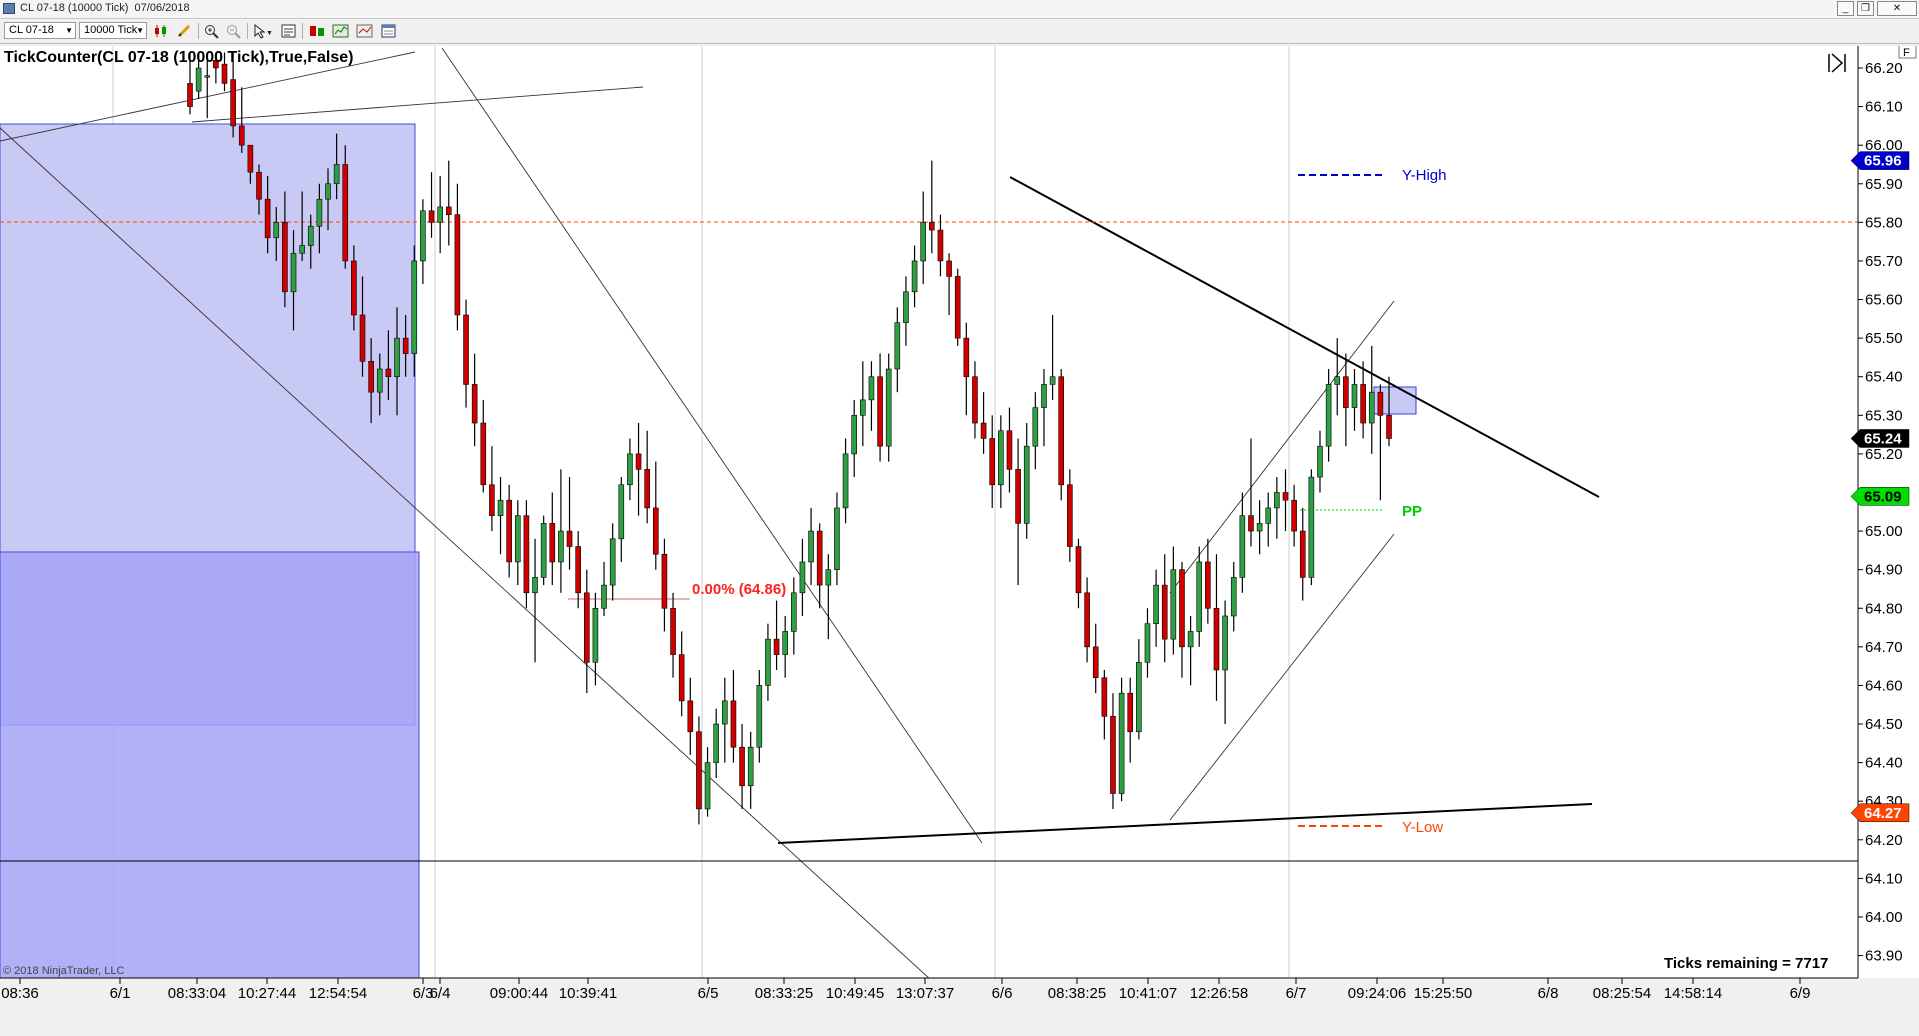 This screenshot has width=1919, height=1036. What do you see at coordinates (1884, 608) in the screenshot?
I see `y-tick-label: 64.80` at bounding box center [1884, 608].